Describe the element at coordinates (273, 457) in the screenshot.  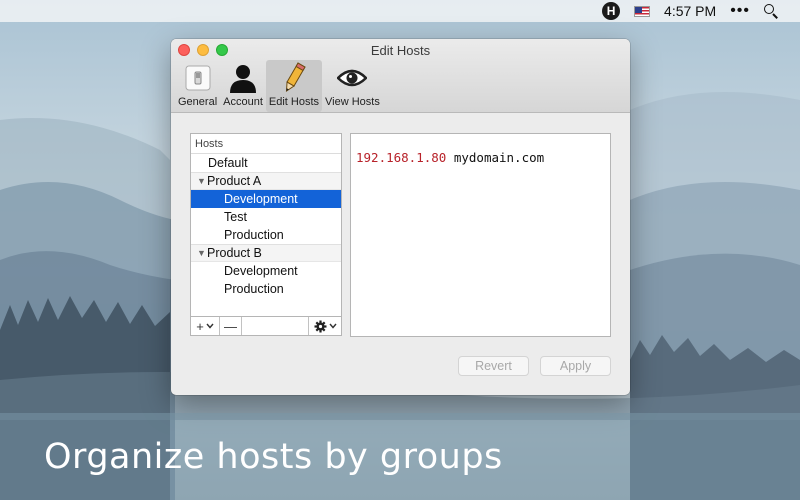
I see `promo-caption: Organize hosts by groups` at that location.